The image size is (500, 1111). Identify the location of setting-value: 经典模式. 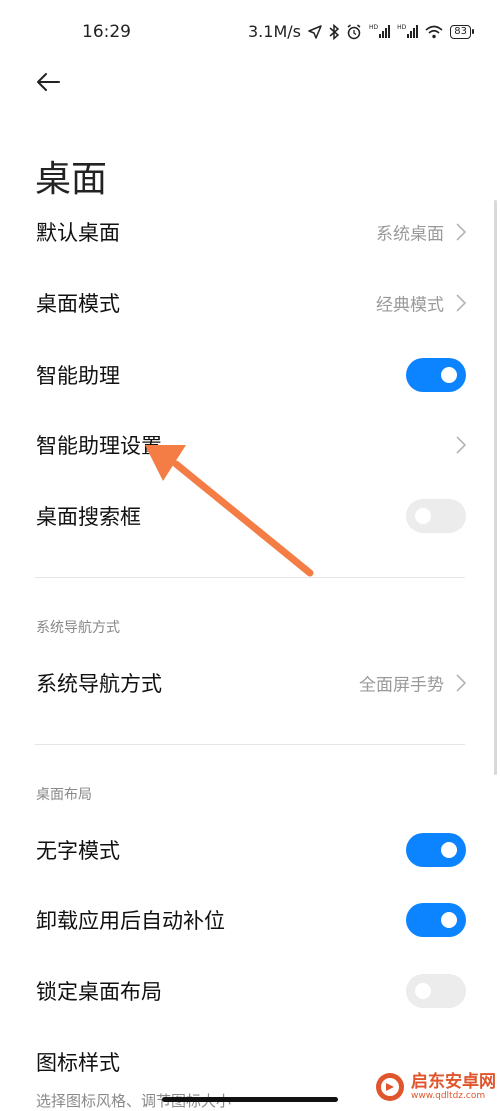
(410, 305).